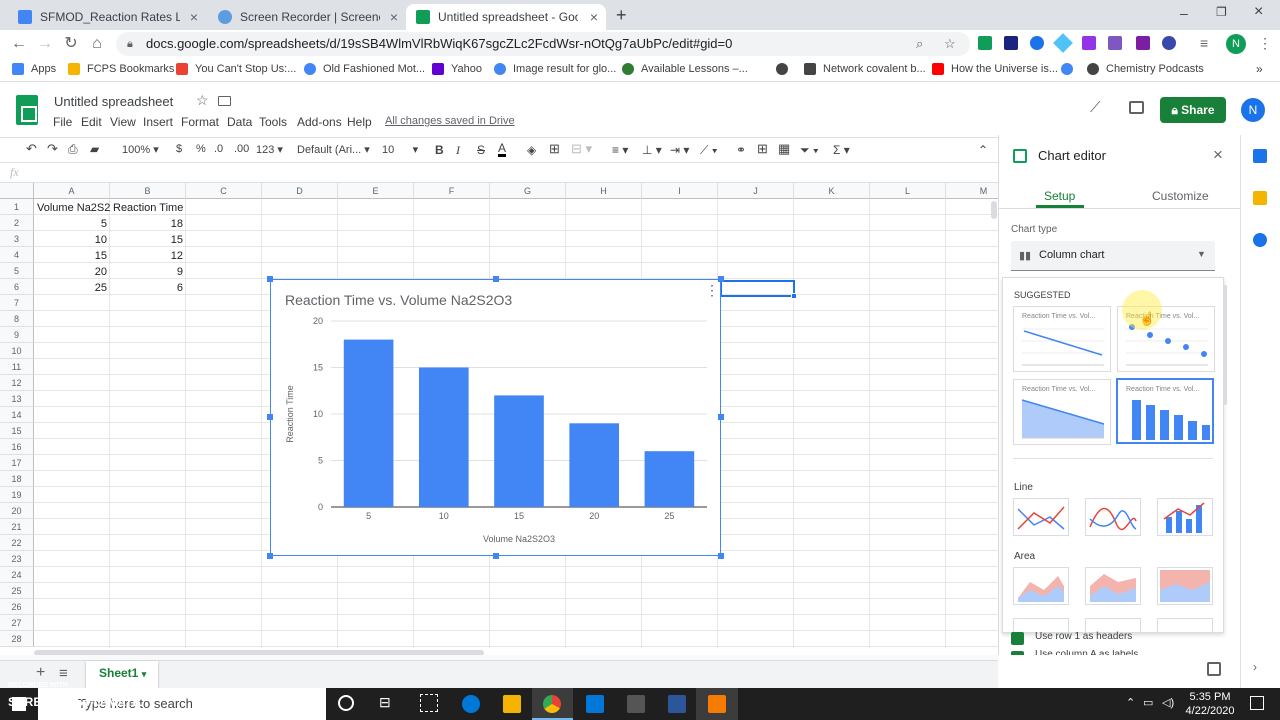 This screenshot has height=720, width=1280. Describe the element at coordinates (1236, 44) in the screenshot. I see `profile-avatar: N` at that location.